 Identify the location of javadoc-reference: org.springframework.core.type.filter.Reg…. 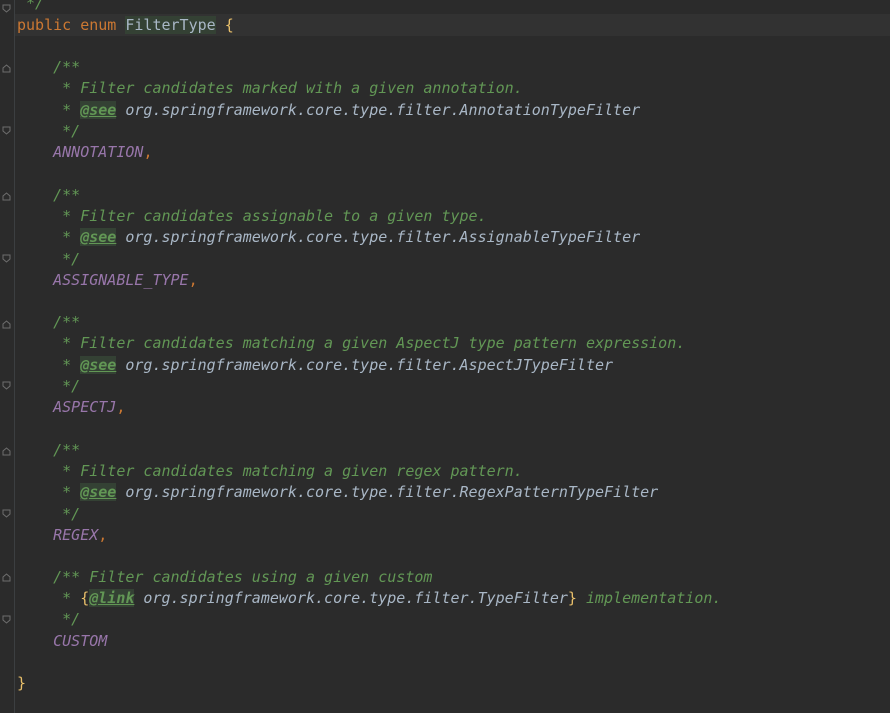
(387, 492).